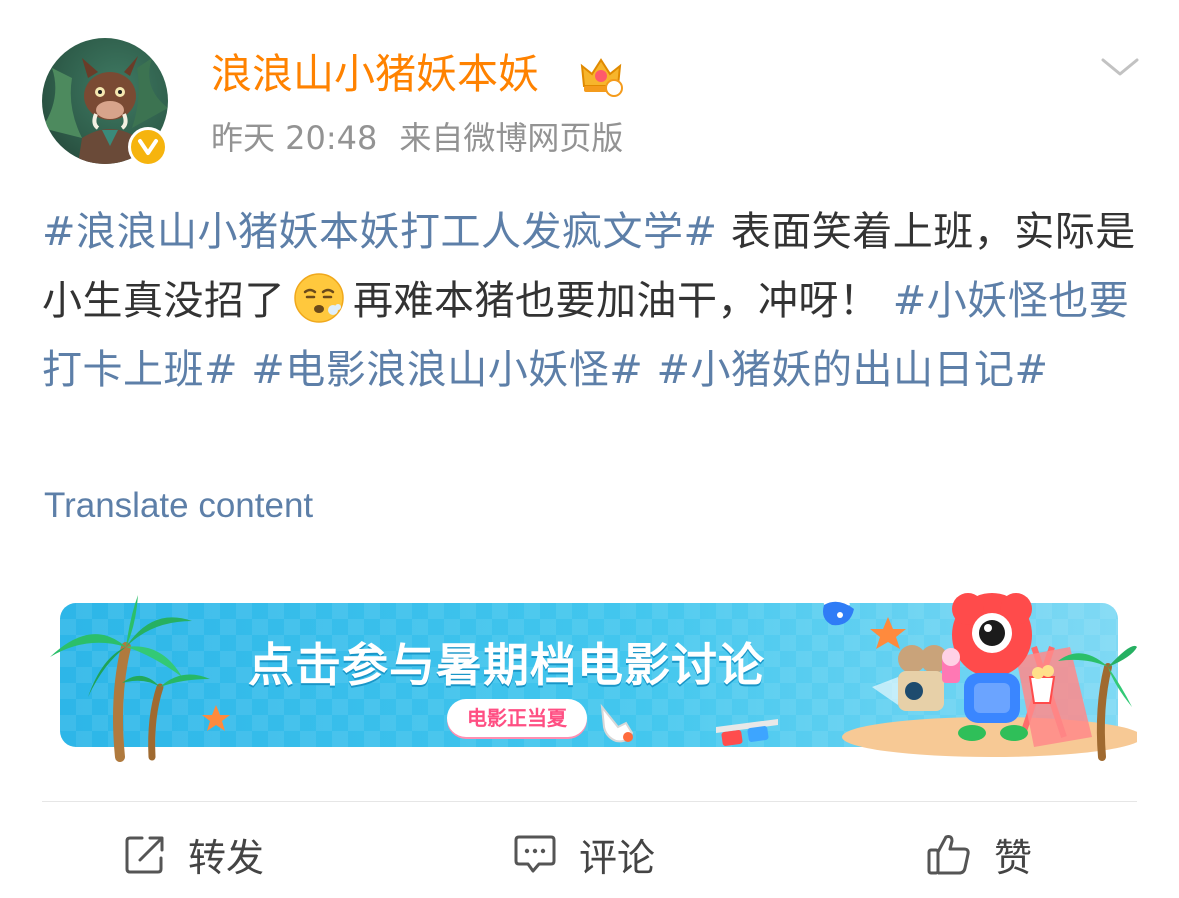 This screenshot has height=898, width=1179. I want to click on username: 浪浪山小猪妖本妖, so click(375, 74).